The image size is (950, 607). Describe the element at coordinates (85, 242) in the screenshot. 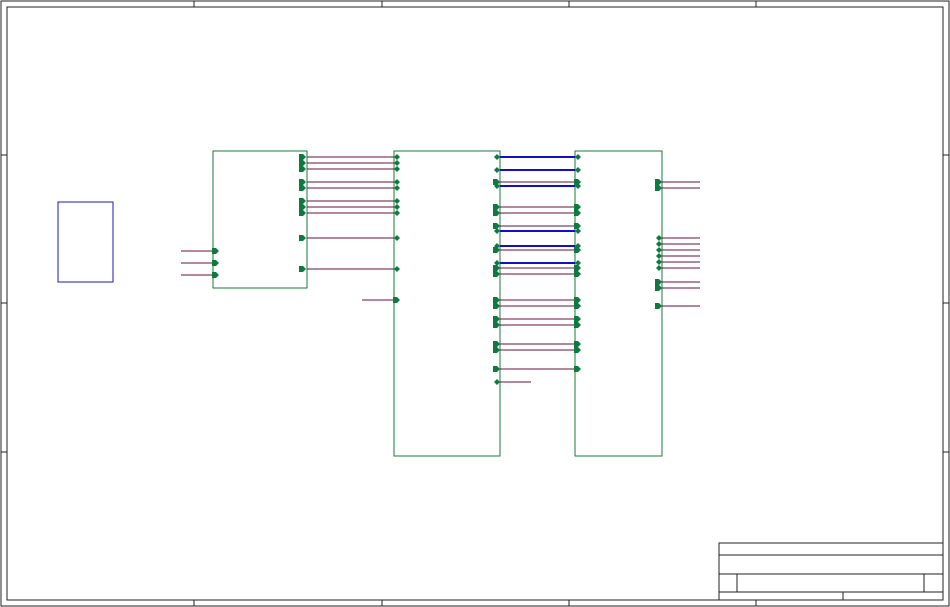

I see `note-box` at that location.